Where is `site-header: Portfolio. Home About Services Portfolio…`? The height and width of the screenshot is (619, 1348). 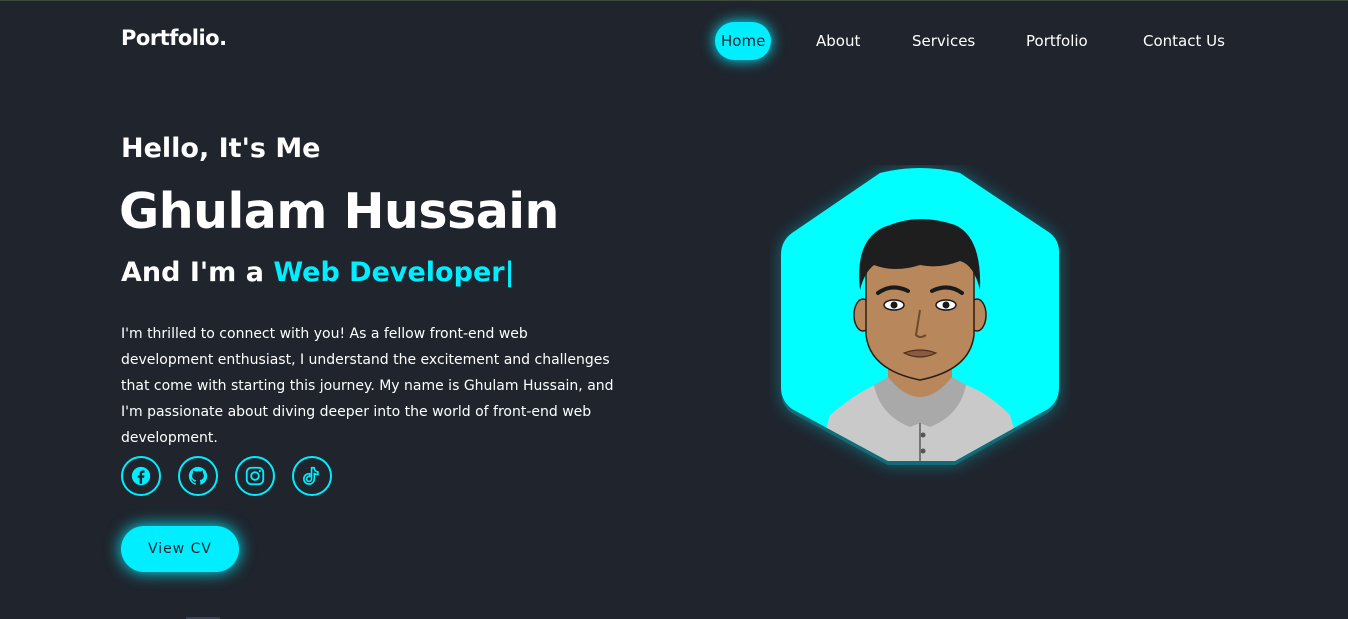 site-header: Portfolio. Home About Services Portfolio… is located at coordinates (674, 41).